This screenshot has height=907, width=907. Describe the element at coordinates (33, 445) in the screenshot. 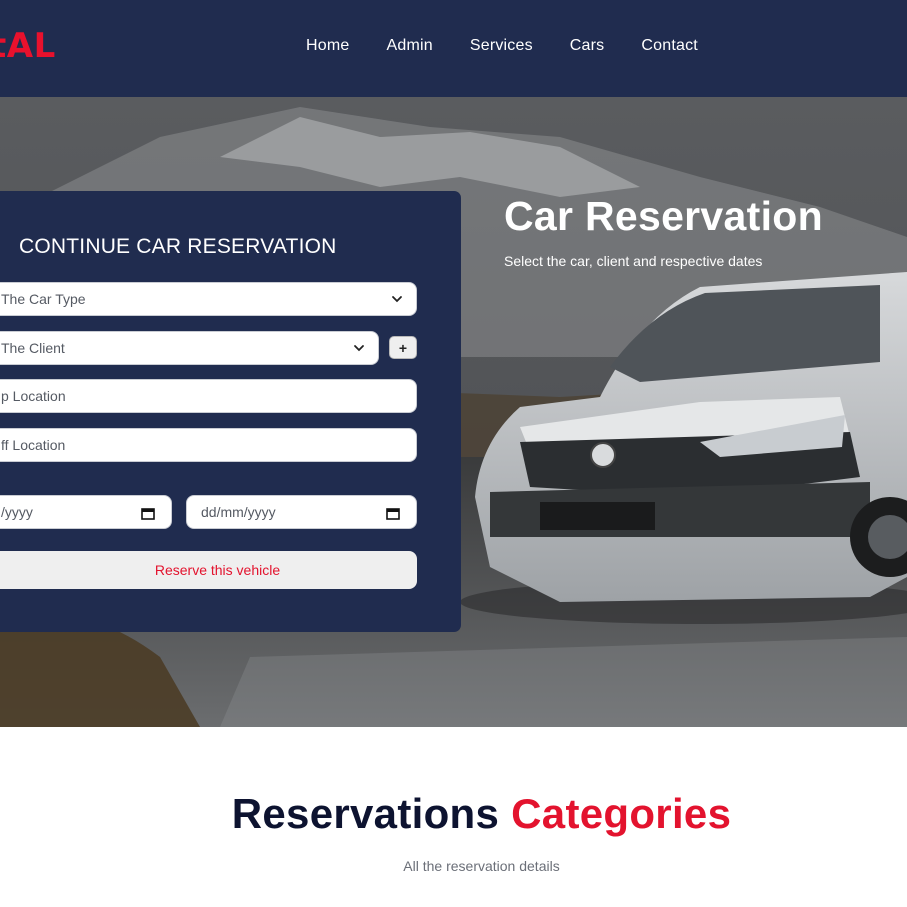

I see `dropoff-location-placeholder: ff Location` at that location.